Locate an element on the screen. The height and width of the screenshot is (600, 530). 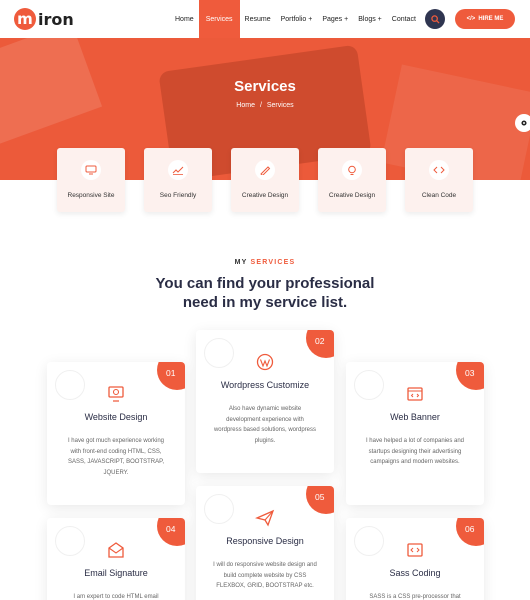
service-box-creative-design: Creative Design is located at coordinates (265, 180).